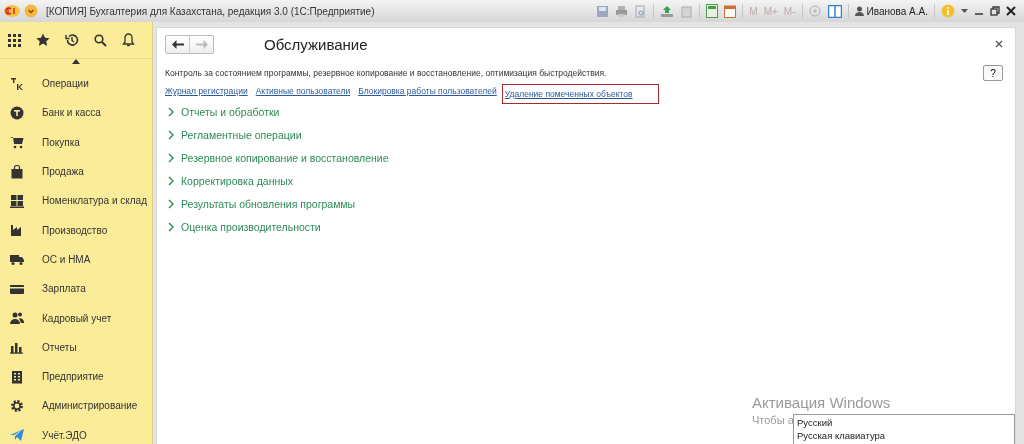  Describe the element at coordinates (76, 142) in the screenshot. I see `sidebar-item: Покупка` at that location.